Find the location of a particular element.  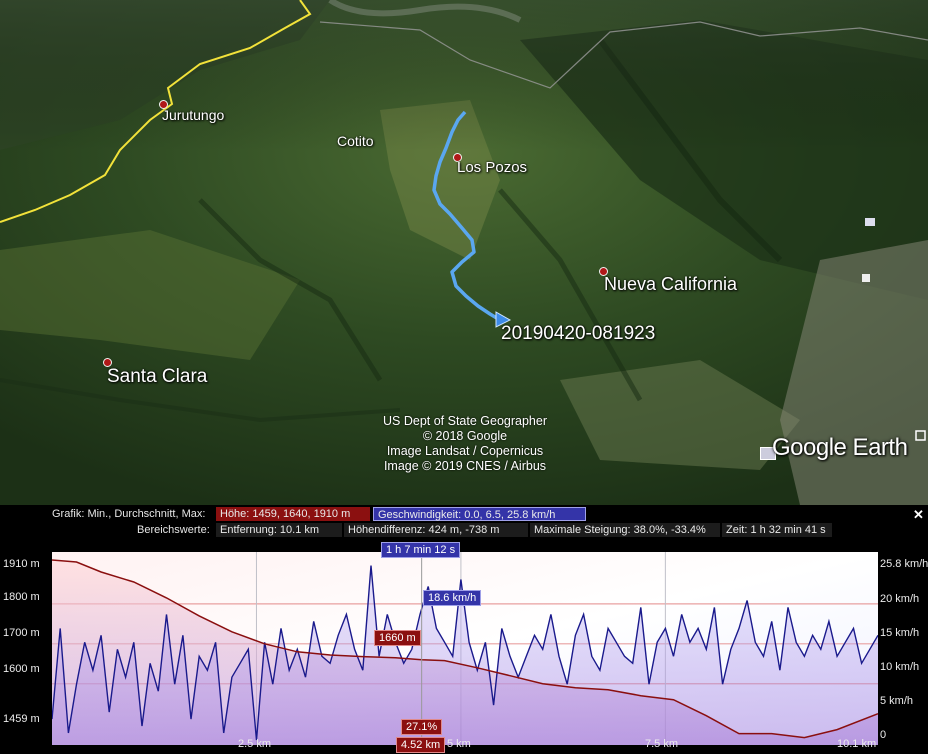

attribution-line: Image © 2019 CNES / Airbus is located at coordinates (465, 466).